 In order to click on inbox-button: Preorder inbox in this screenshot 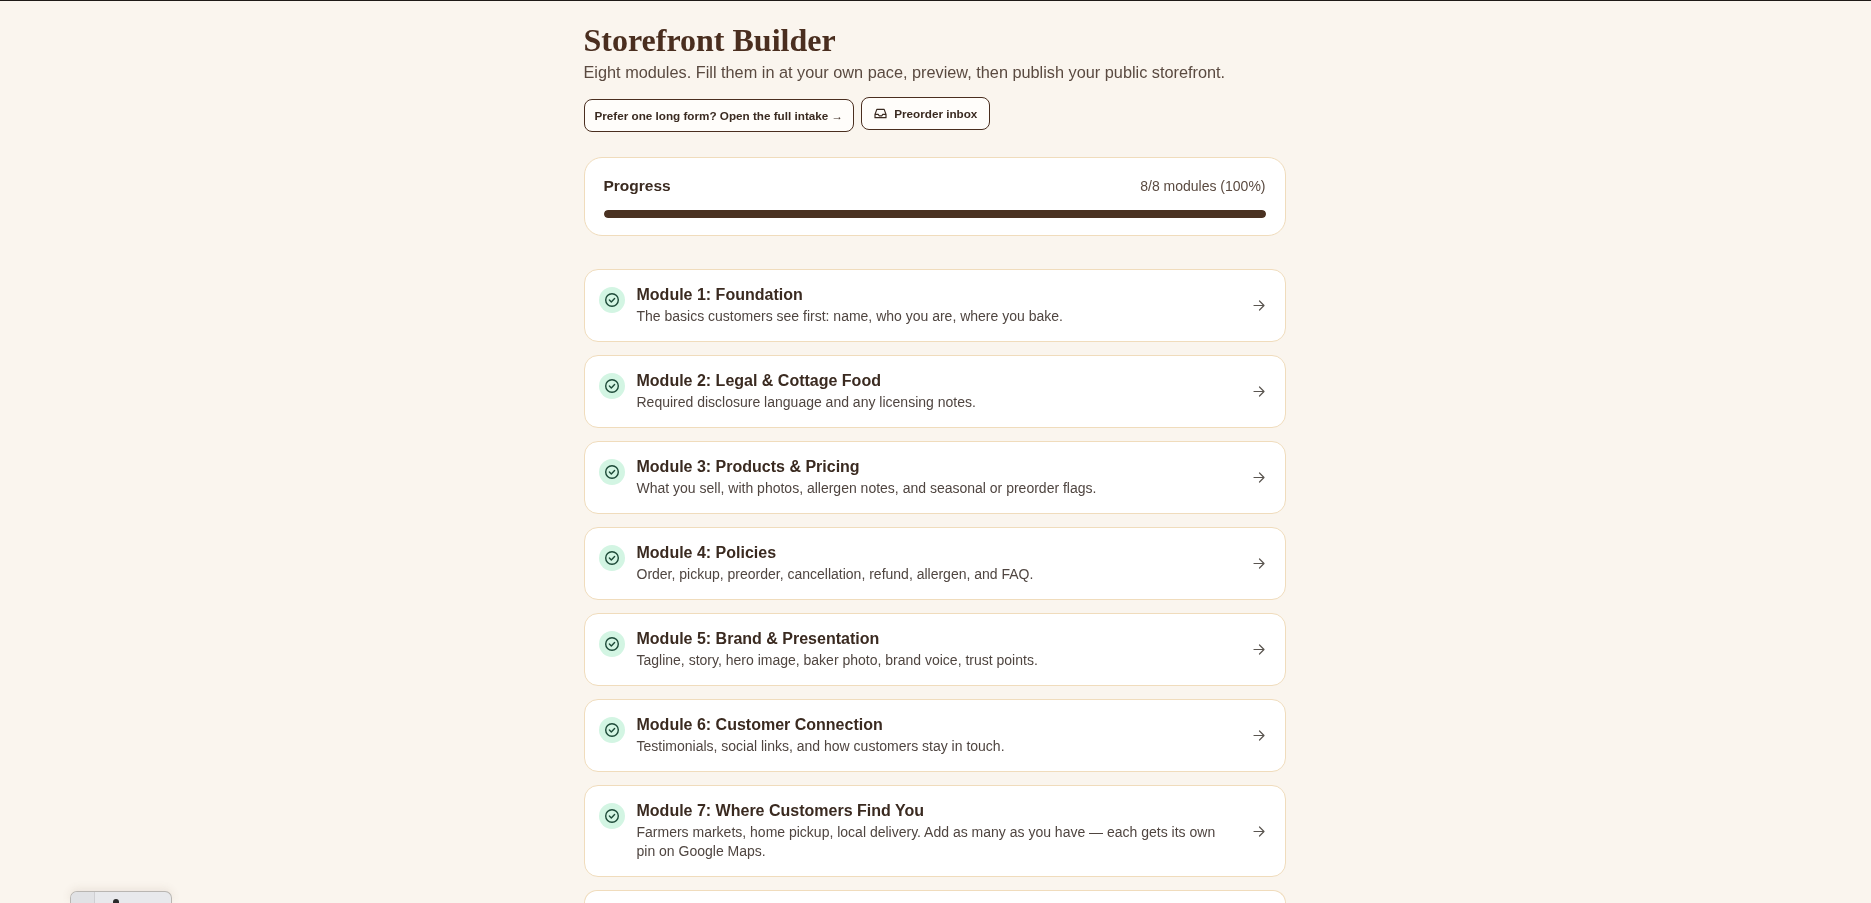, I will do `click(926, 113)`.